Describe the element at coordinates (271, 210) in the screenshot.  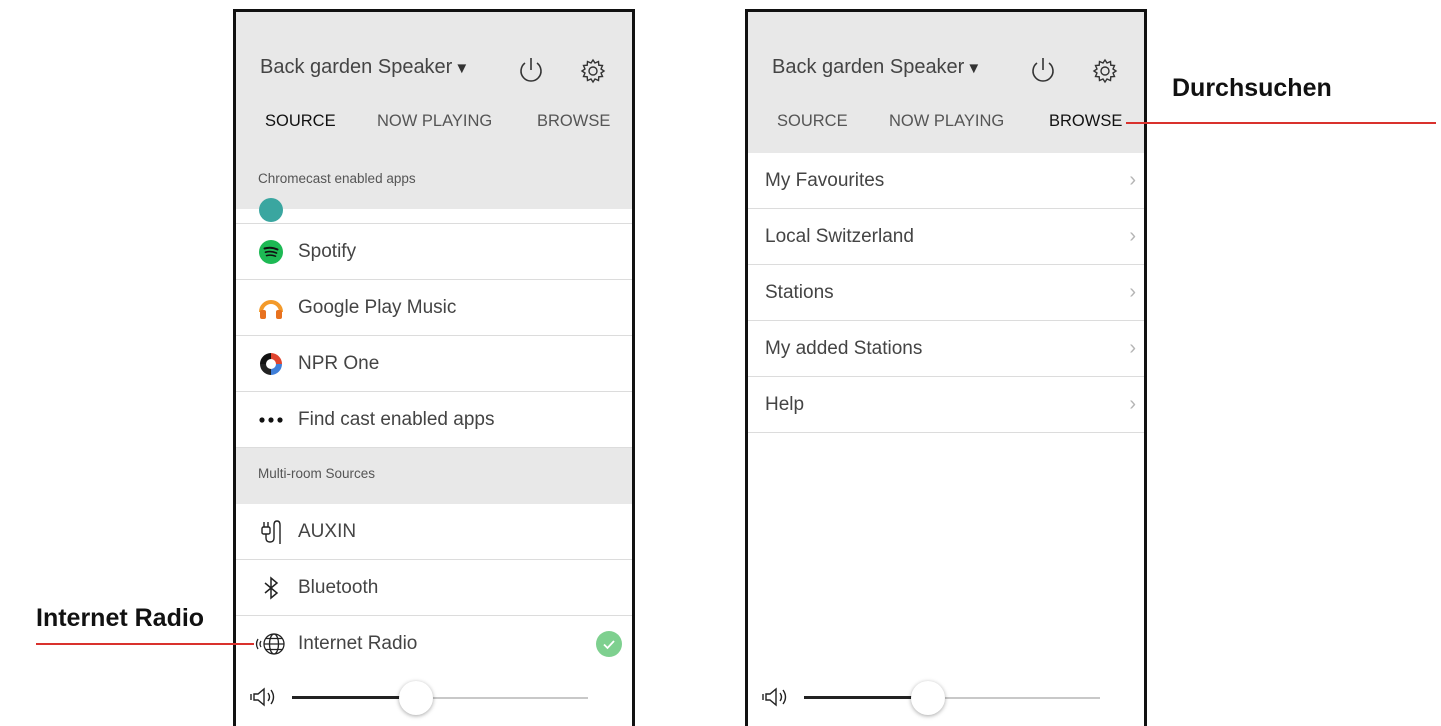
I see `app-icon` at that location.